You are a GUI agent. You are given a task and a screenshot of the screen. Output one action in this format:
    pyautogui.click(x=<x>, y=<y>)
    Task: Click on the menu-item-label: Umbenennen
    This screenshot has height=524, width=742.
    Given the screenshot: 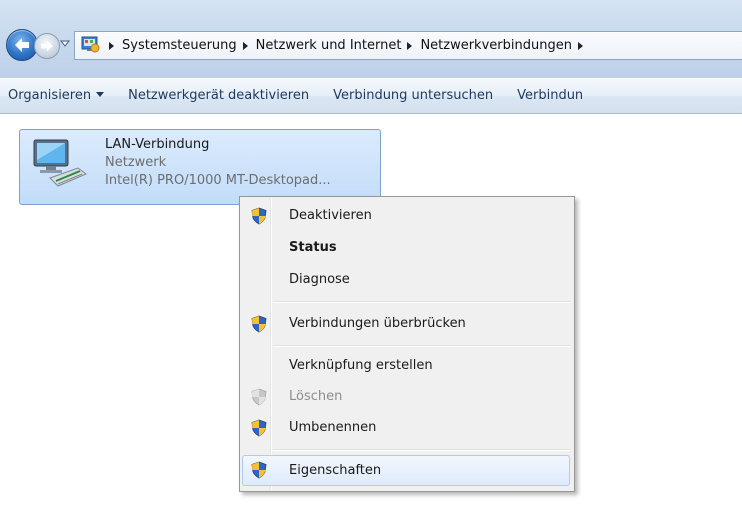 What is the action you would take?
    pyautogui.click(x=333, y=427)
    